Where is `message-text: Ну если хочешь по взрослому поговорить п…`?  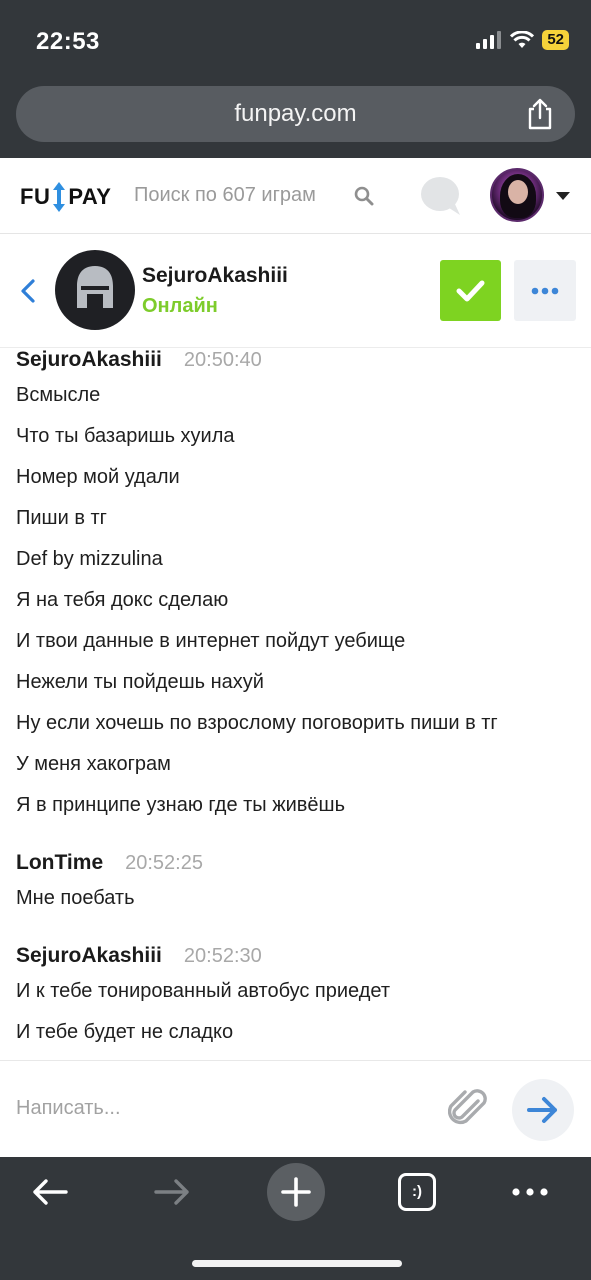
message-text: Ну если хочешь по взрослому поговорить п… is located at coordinates (257, 723).